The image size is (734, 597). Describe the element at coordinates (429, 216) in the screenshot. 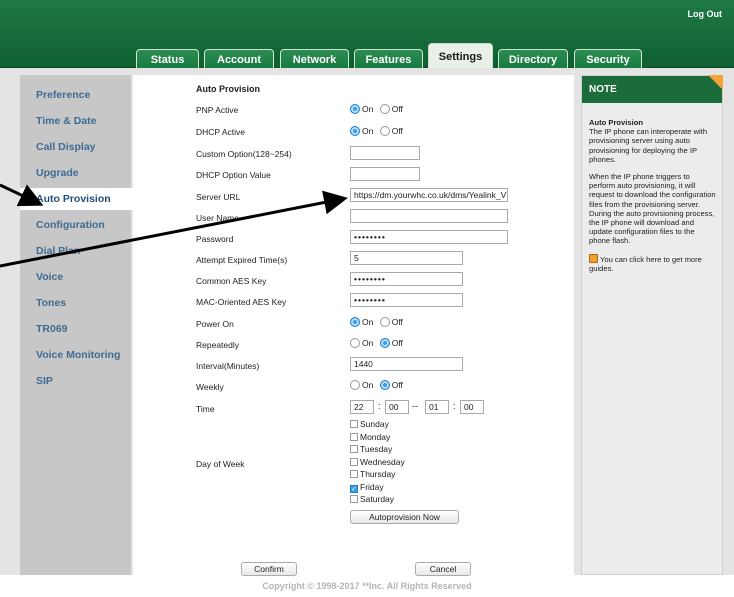

I see `user-name-input` at that location.